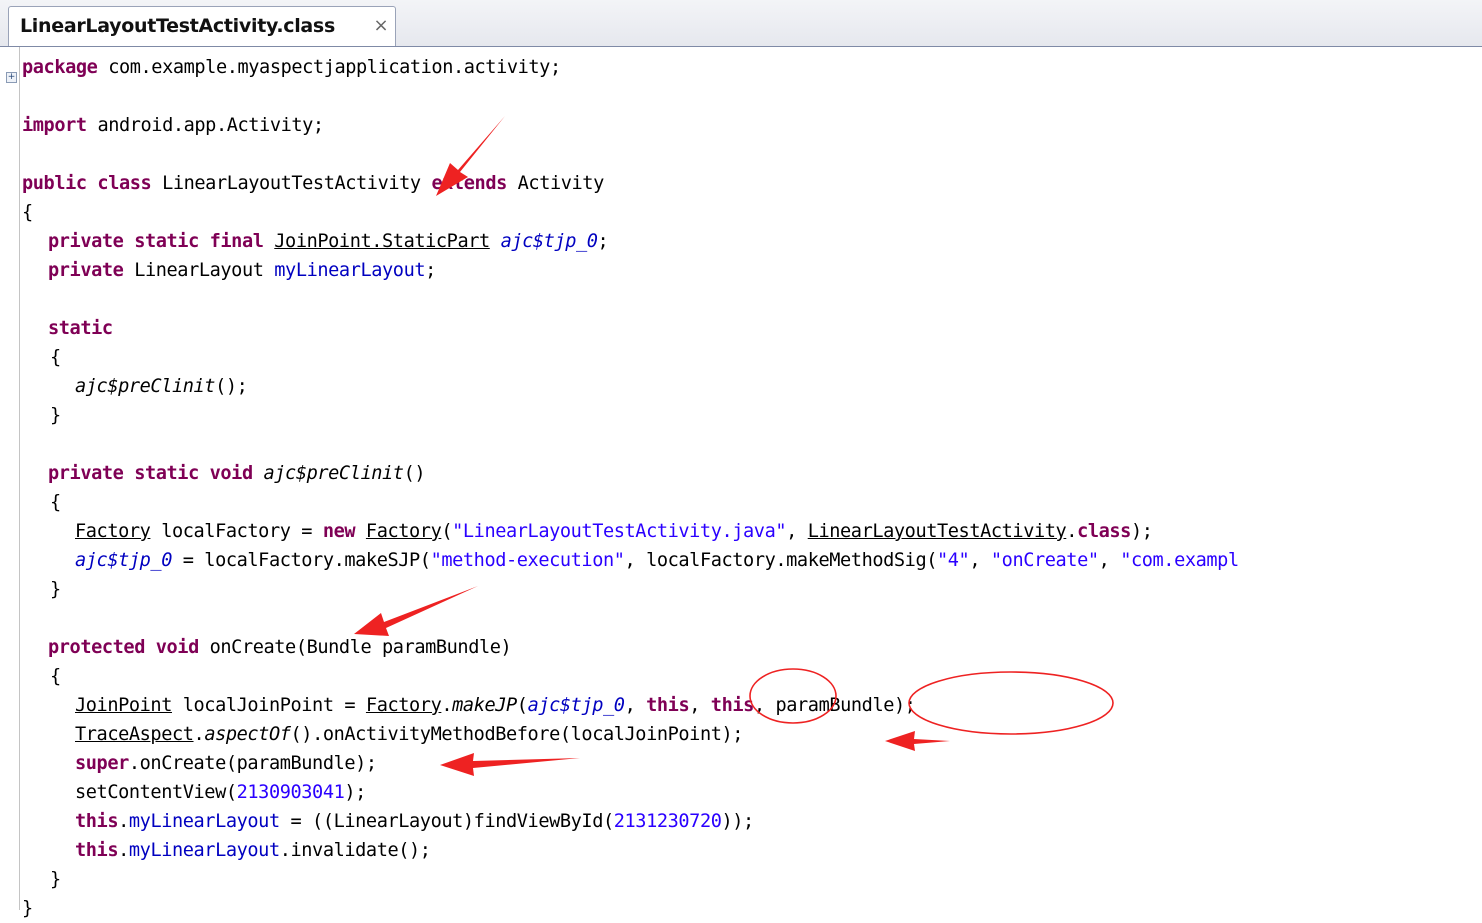  What do you see at coordinates (220, 792) in the screenshot?
I see `code-line: setContentView(2130903041);` at bounding box center [220, 792].